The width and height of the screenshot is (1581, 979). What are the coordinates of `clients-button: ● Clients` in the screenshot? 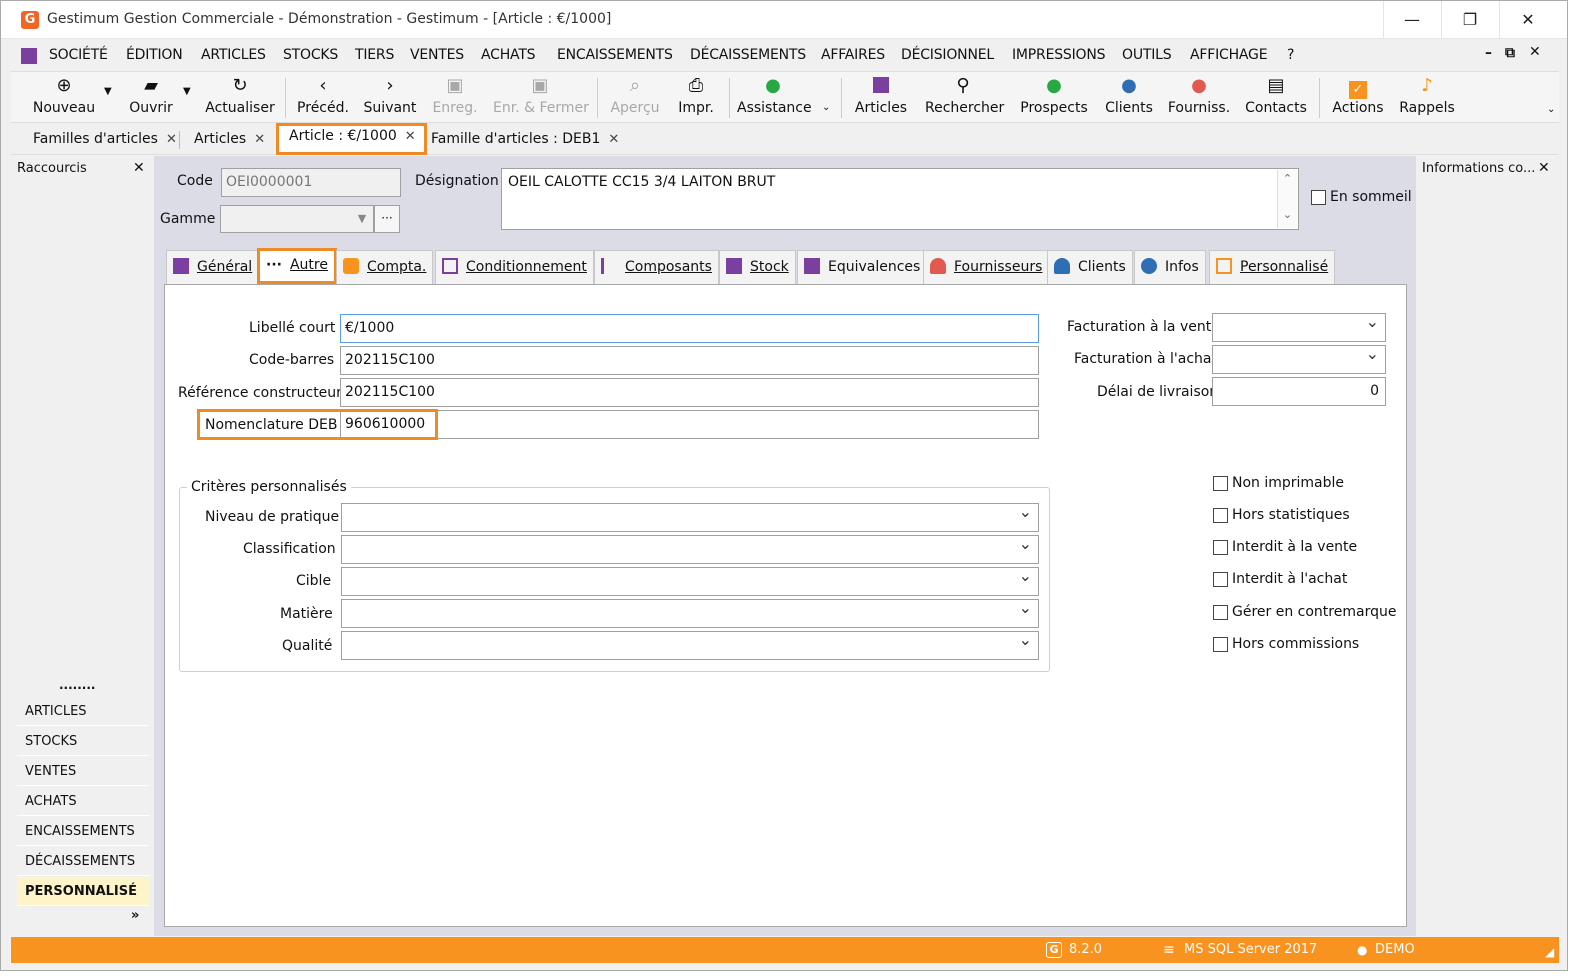 It's located at (1129, 98).